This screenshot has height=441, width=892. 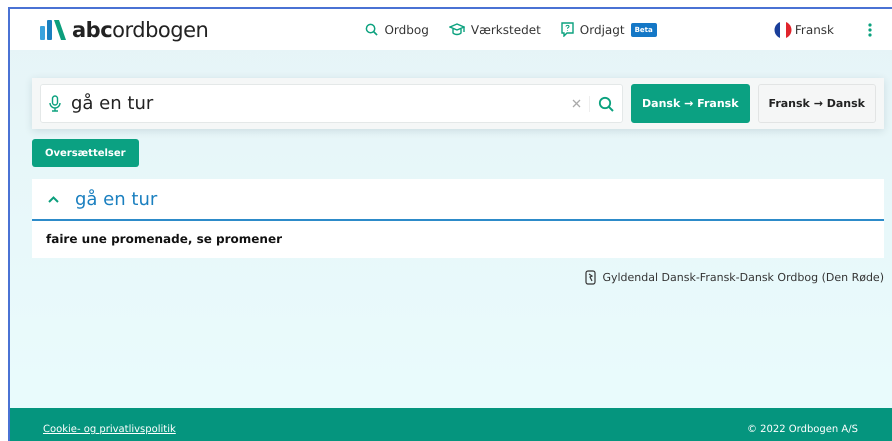 What do you see at coordinates (55, 103) in the screenshot?
I see `microphone-icon` at bounding box center [55, 103].